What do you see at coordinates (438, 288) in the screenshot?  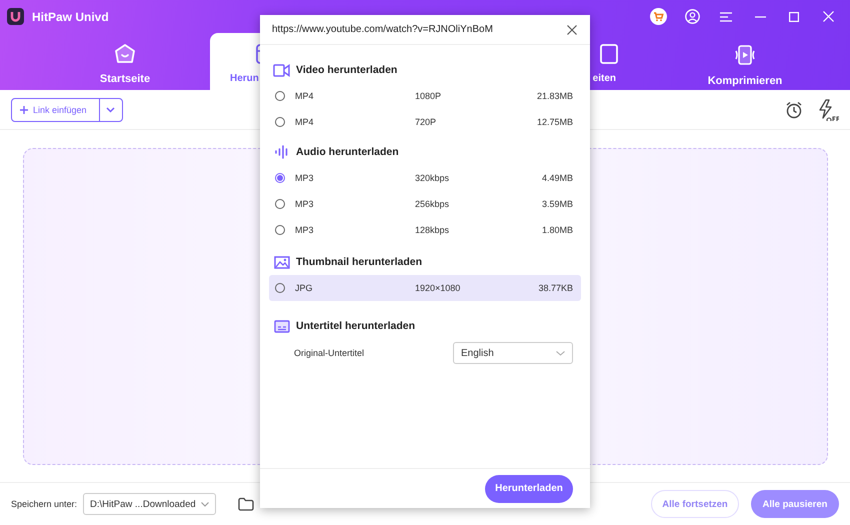 I see `quality-label: 1920×1080` at bounding box center [438, 288].